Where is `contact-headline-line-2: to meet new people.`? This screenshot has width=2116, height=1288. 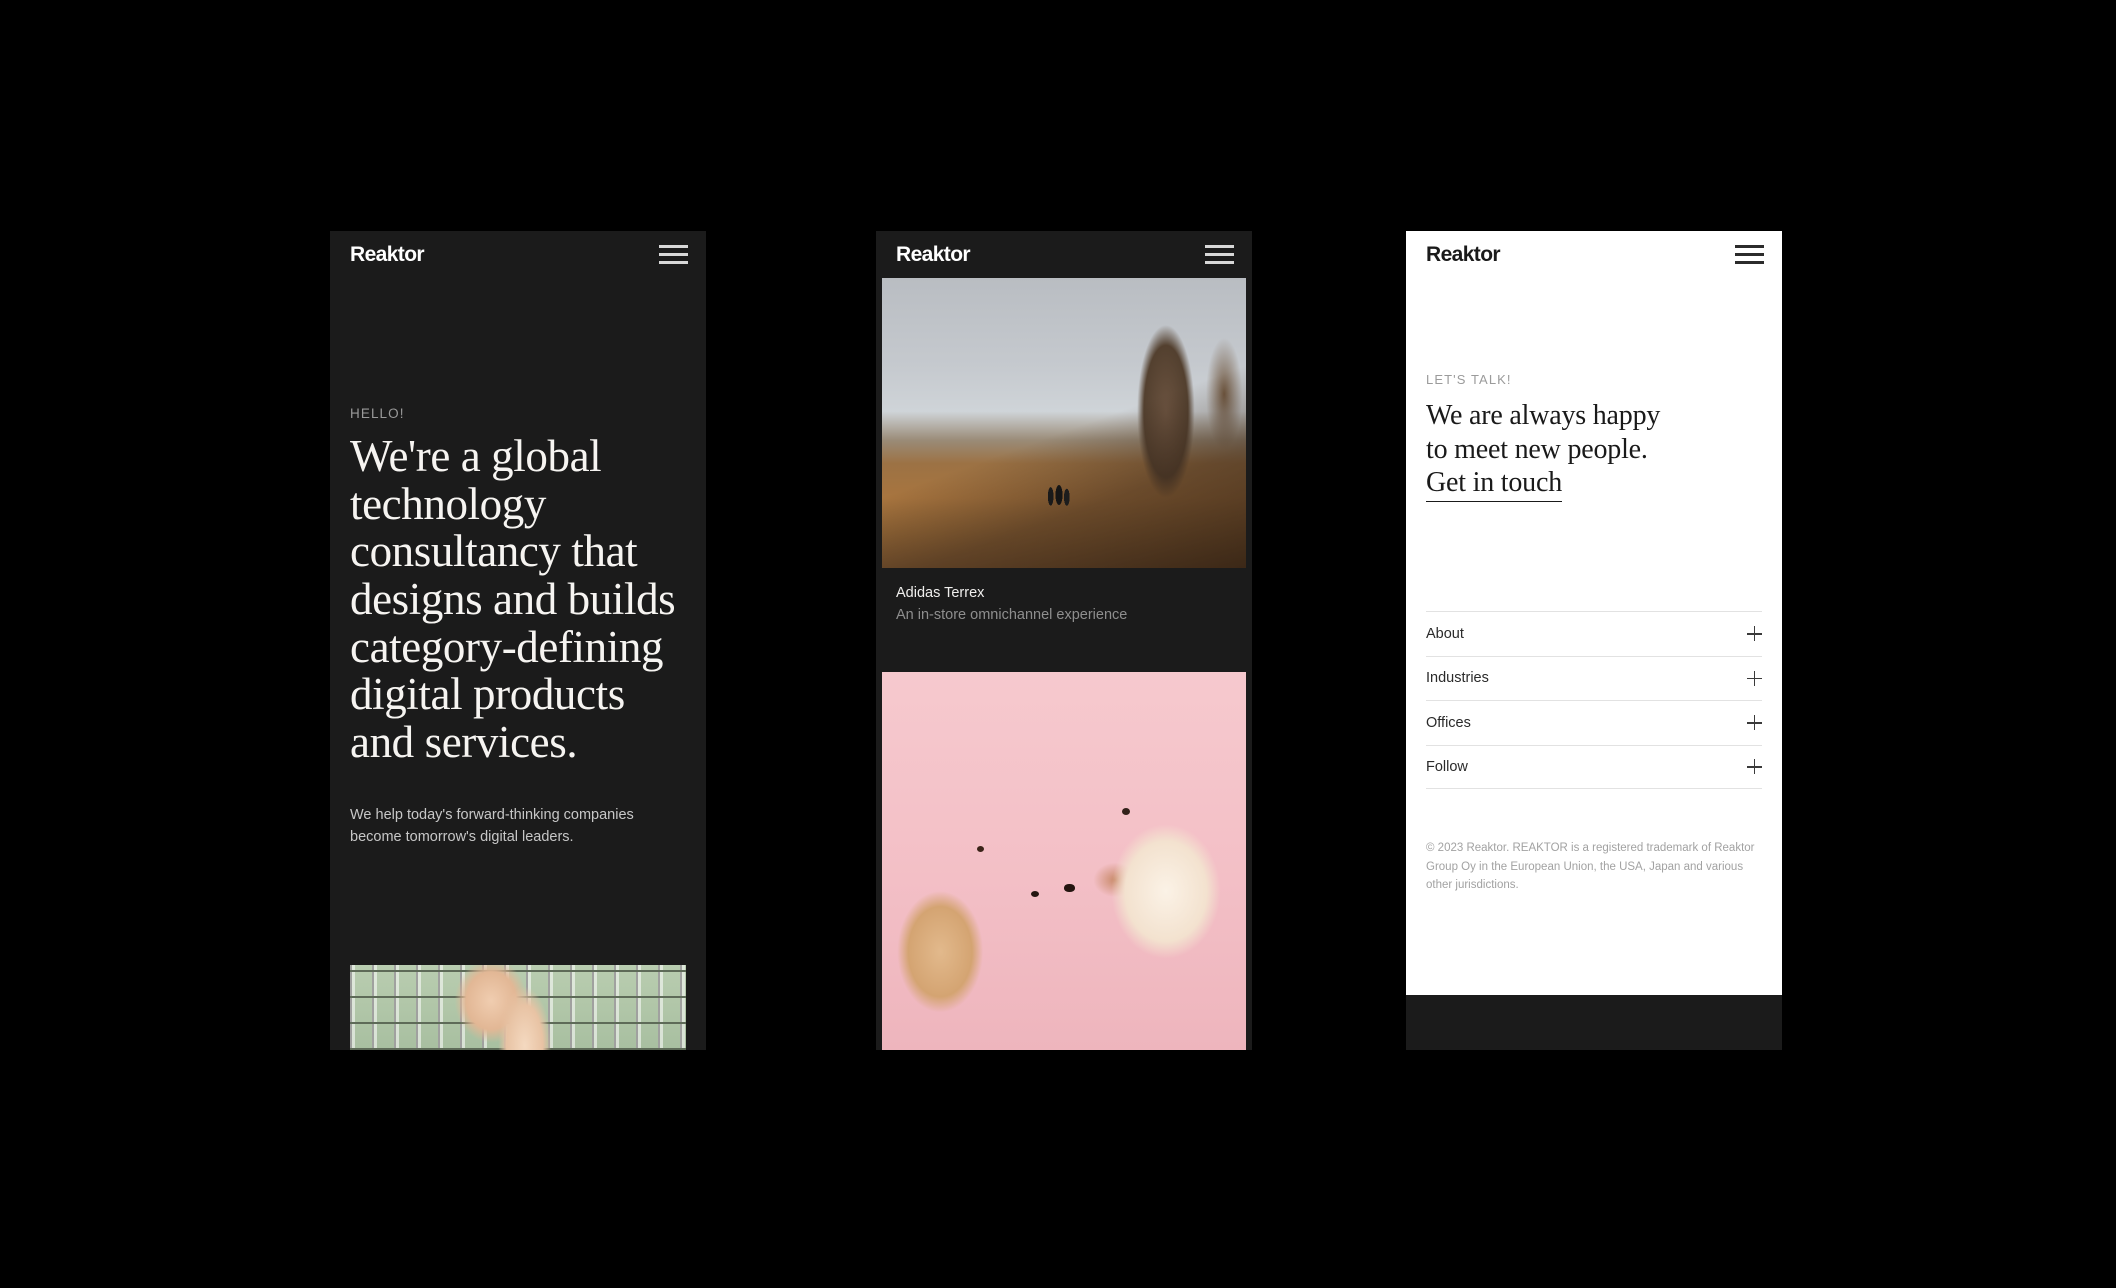 contact-headline-line-2: to meet new people. is located at coordinates (1537, 449).